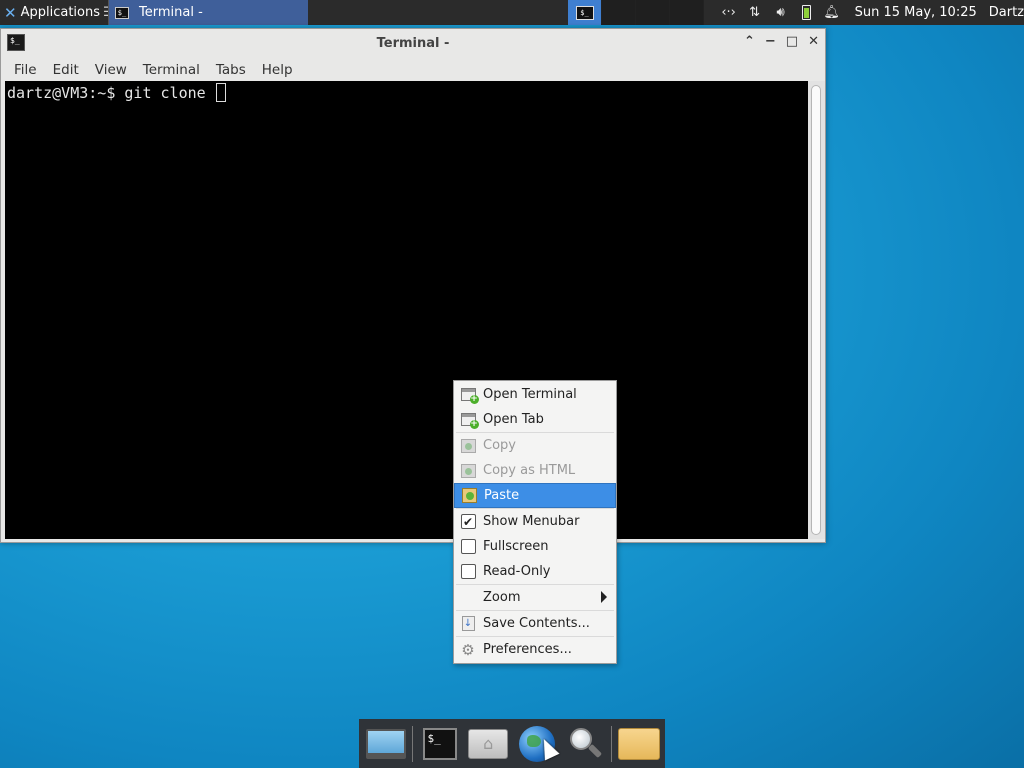 This screenshot has height=768, width=1024. Describe the element at coordinates (171, 70) in the screenshot. I see `menu-terminal: Terminal` at that location.